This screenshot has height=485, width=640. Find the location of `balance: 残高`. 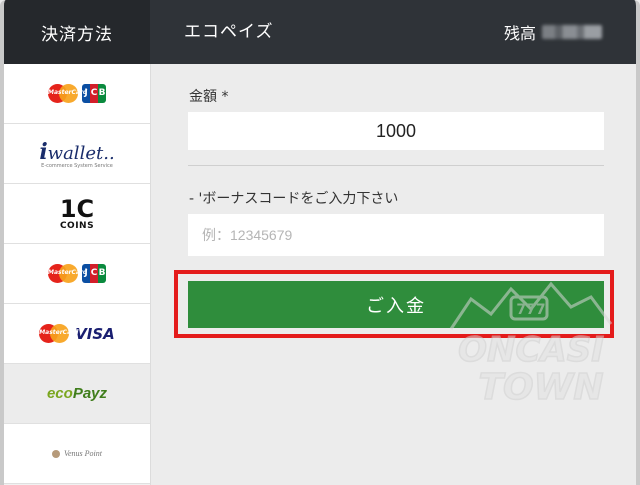

balance: 残高 is located at coordinates (553, 32).